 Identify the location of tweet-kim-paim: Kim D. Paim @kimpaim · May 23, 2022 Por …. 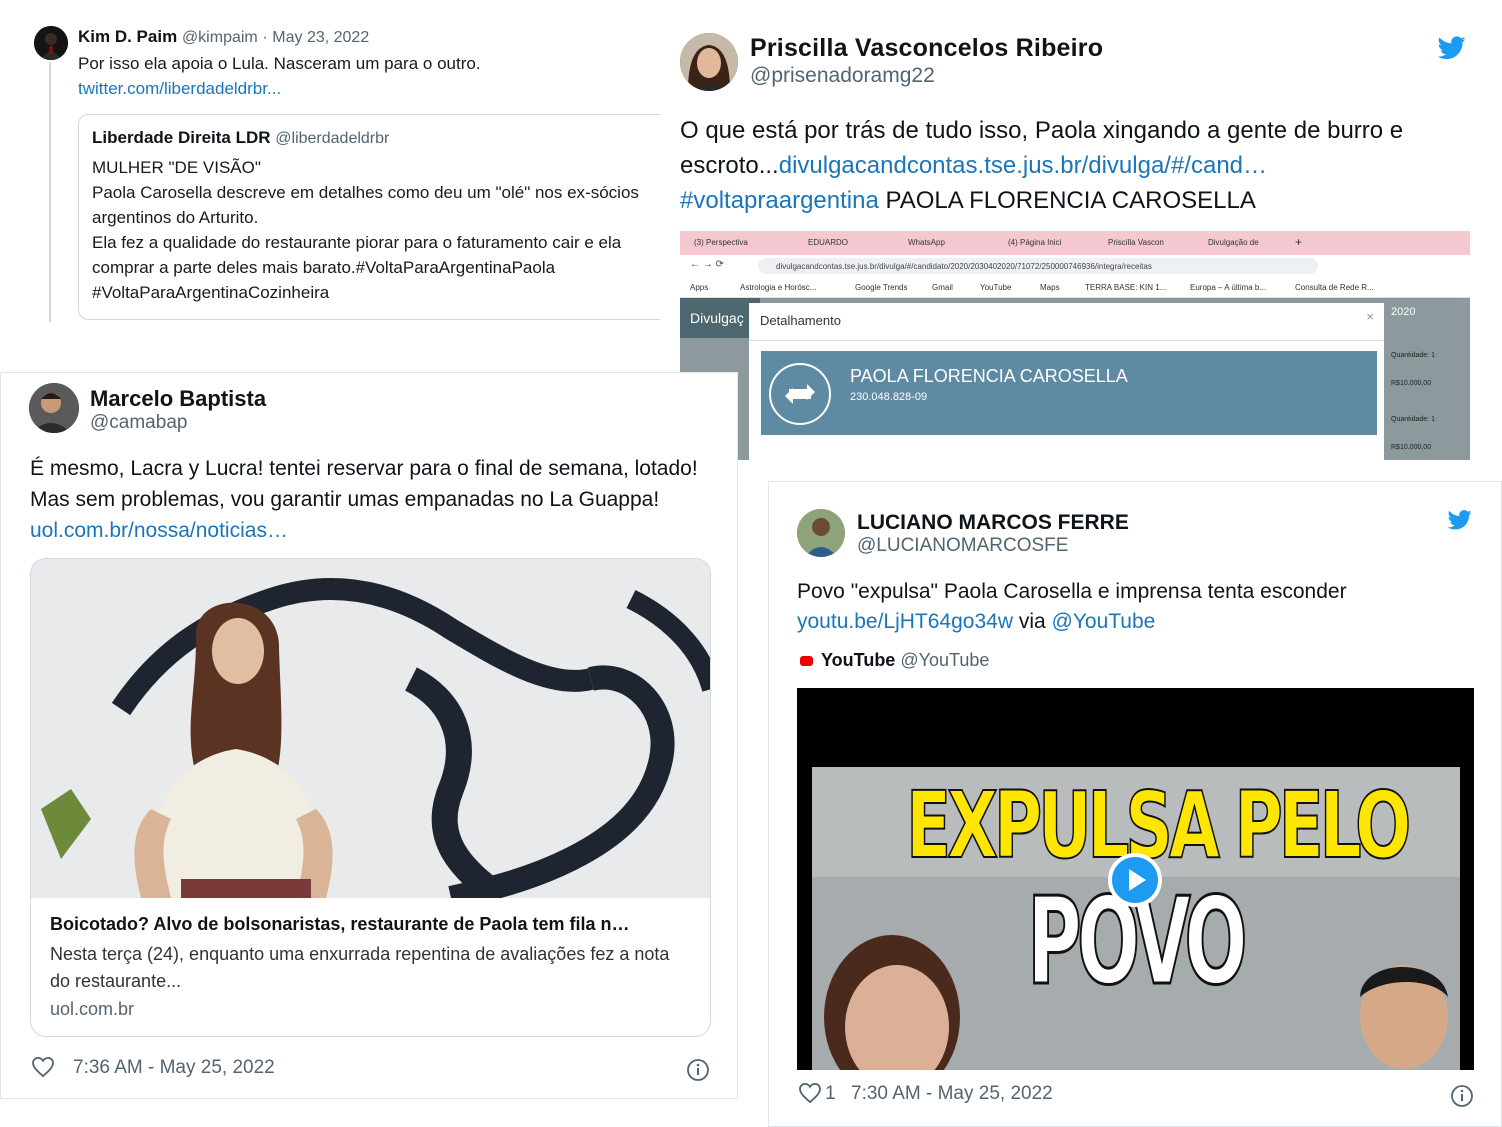
(332, 161).